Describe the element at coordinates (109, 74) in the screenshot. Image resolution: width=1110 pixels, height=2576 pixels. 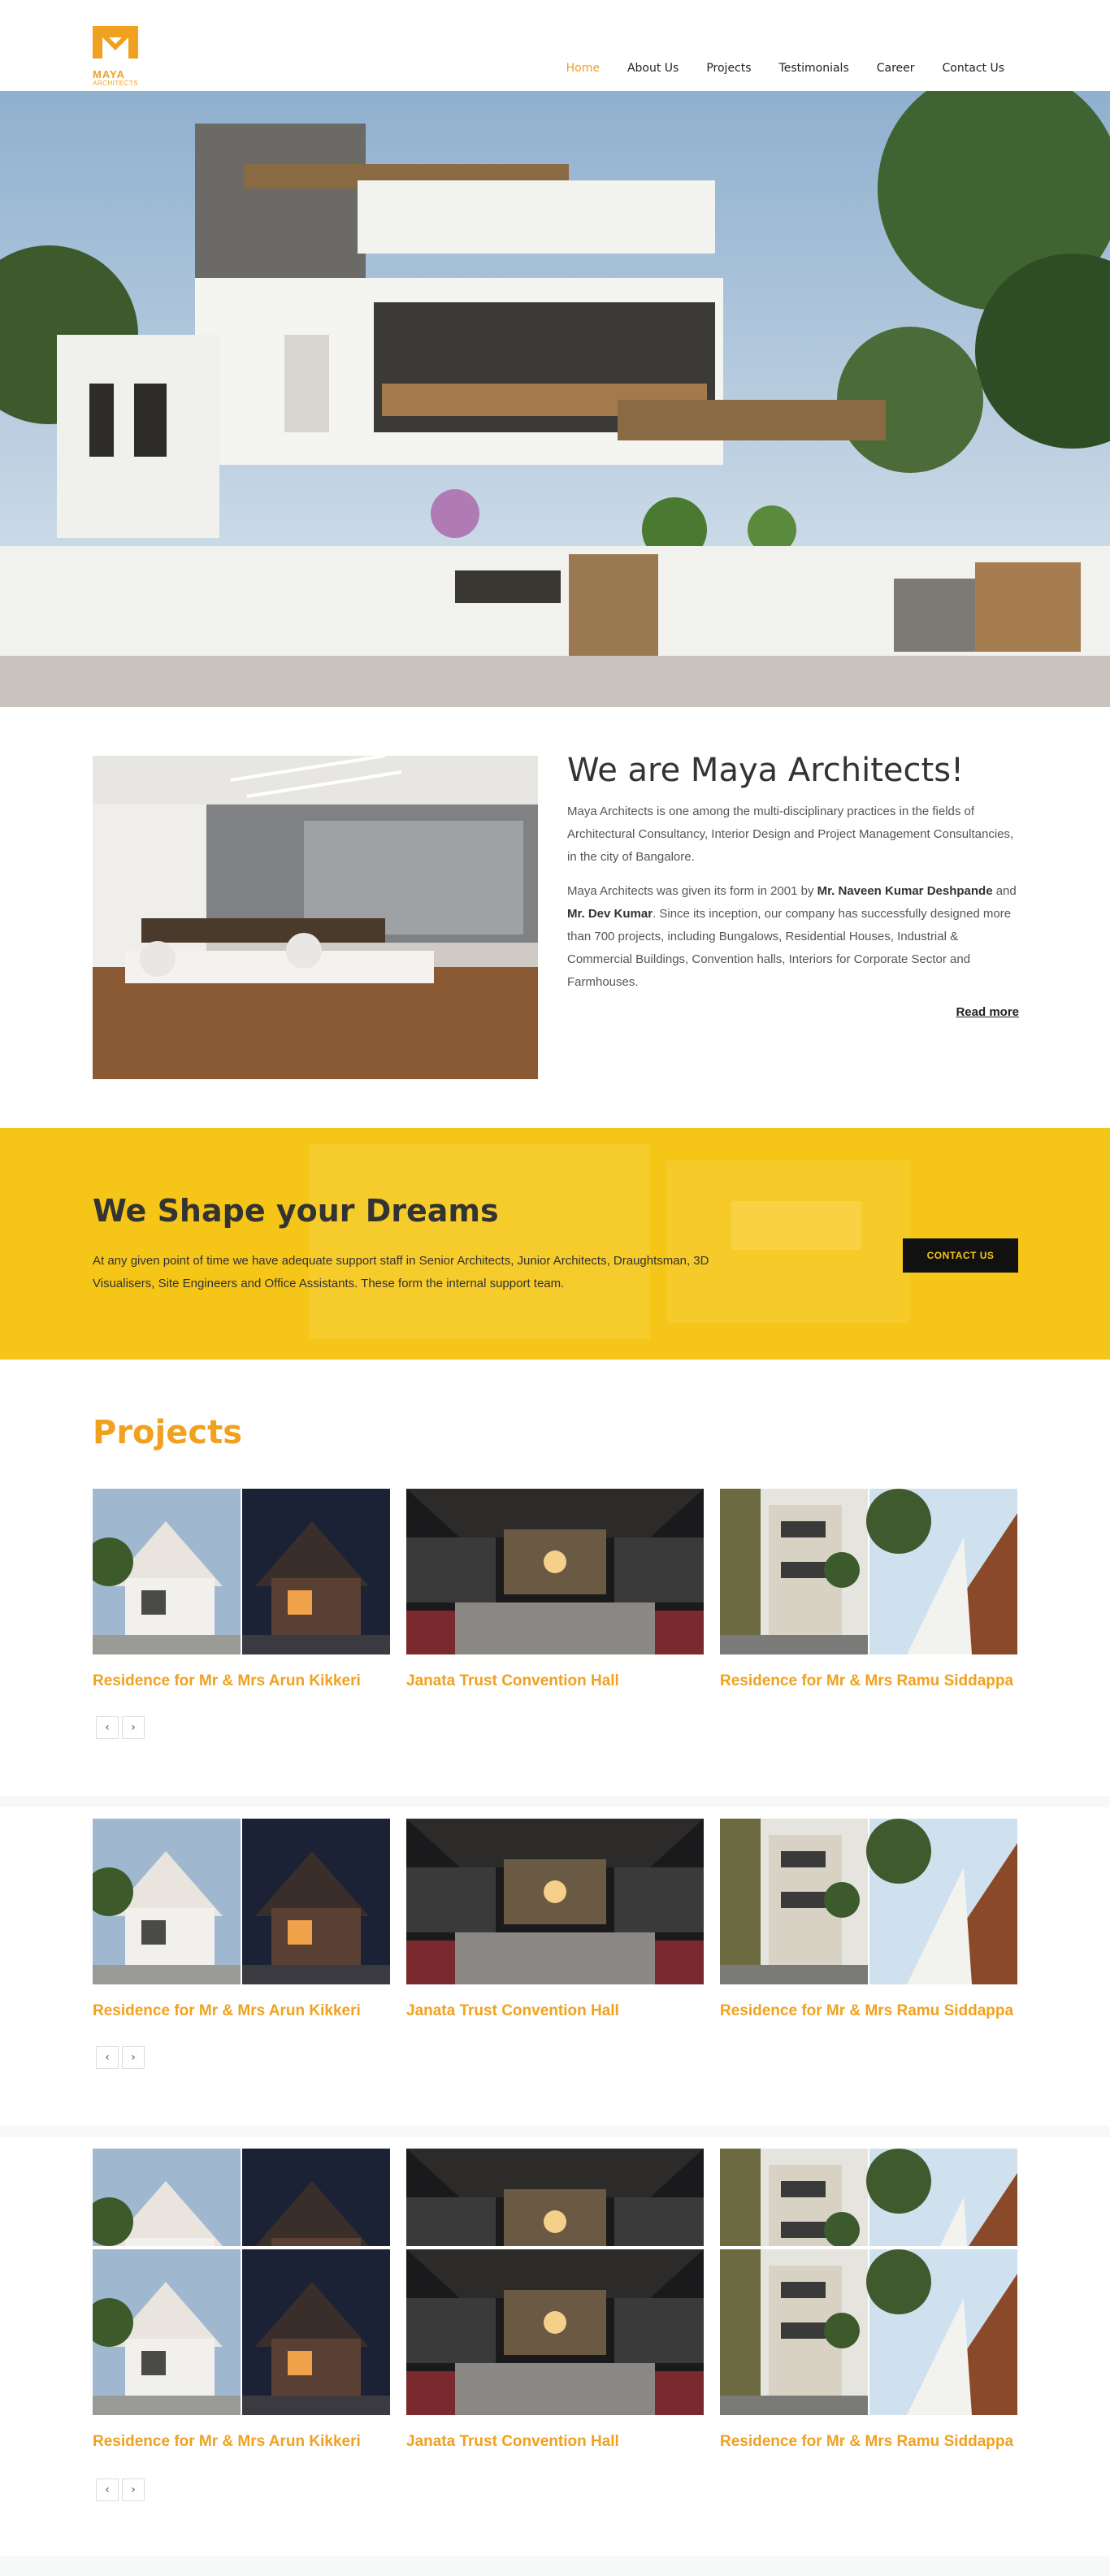
I see `logo-word: MAYA` at that location.